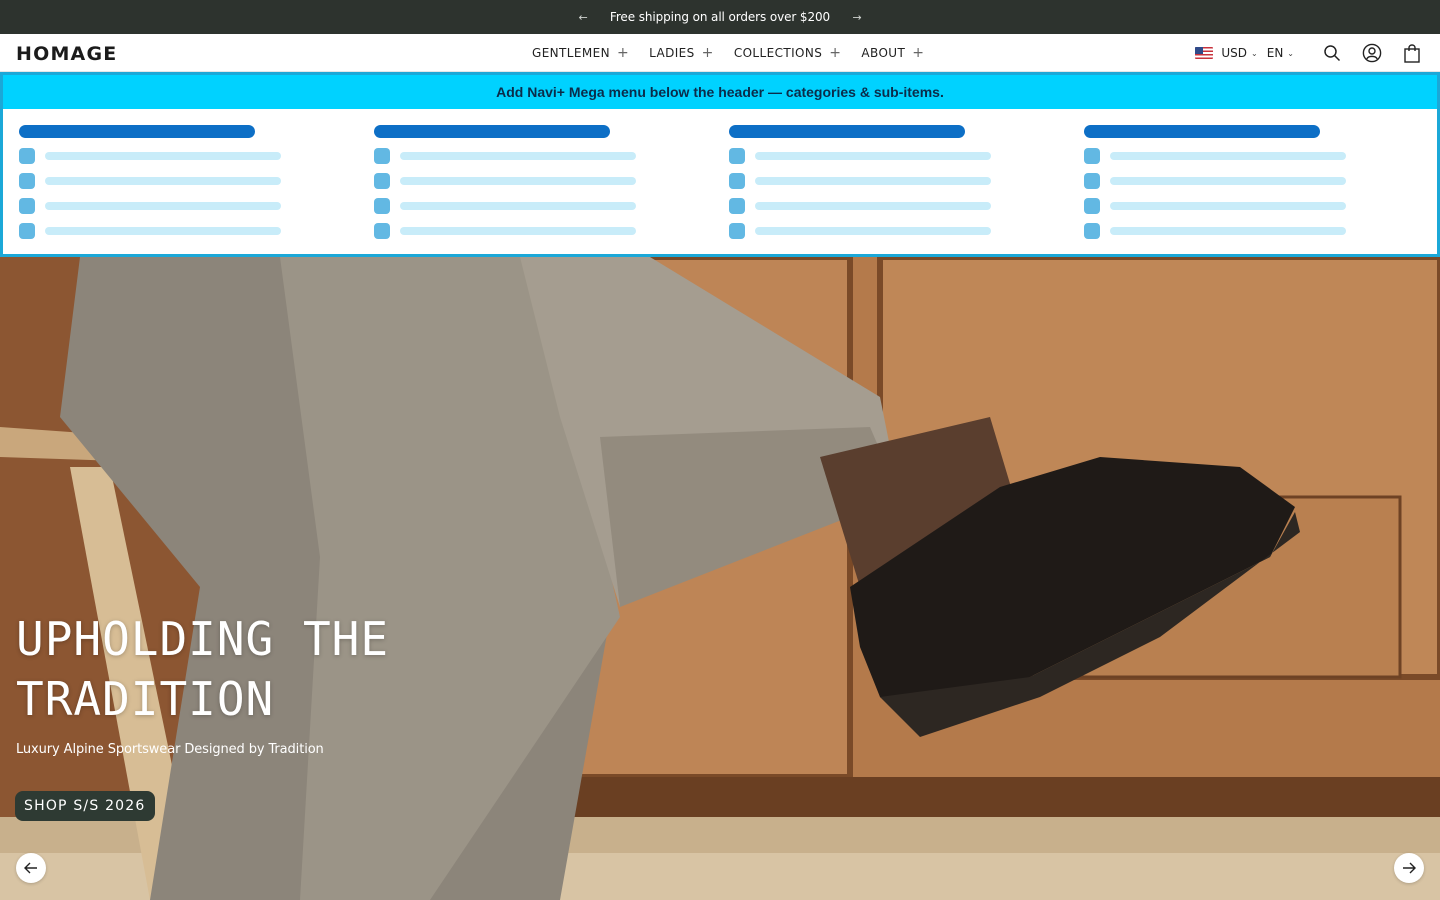 The width and height of the screenshot is (1440, 900). Describe the element at coordinates (571, 53) in the screenshot. I see `nav-item-label: GENTLEMEN` at that location.